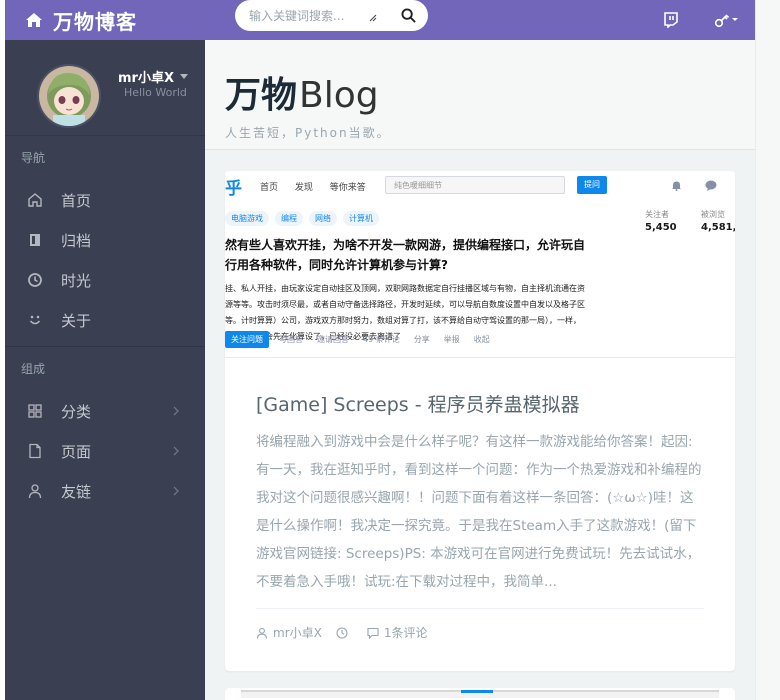  What do you see at coordinates (105, 320) in the screenshot?
I see `sidebar-item-about: 关于` at bounding box center [105, 320].